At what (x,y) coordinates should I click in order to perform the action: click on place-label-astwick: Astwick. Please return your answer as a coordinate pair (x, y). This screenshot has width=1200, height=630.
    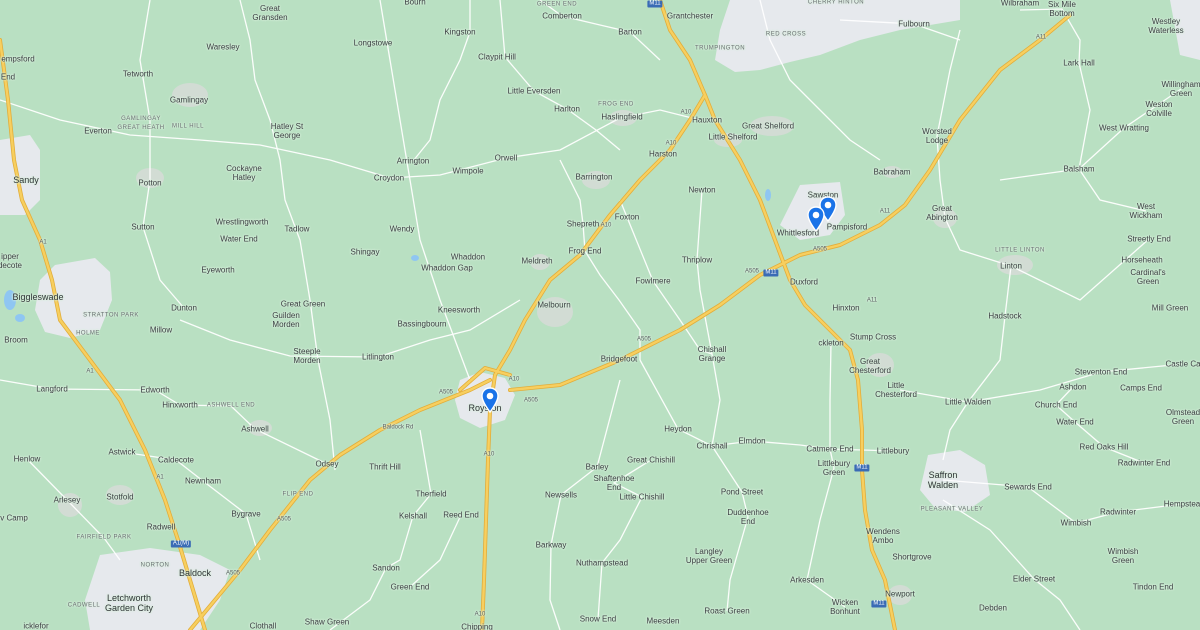
    Looking at the image, I should click on (121, 452).